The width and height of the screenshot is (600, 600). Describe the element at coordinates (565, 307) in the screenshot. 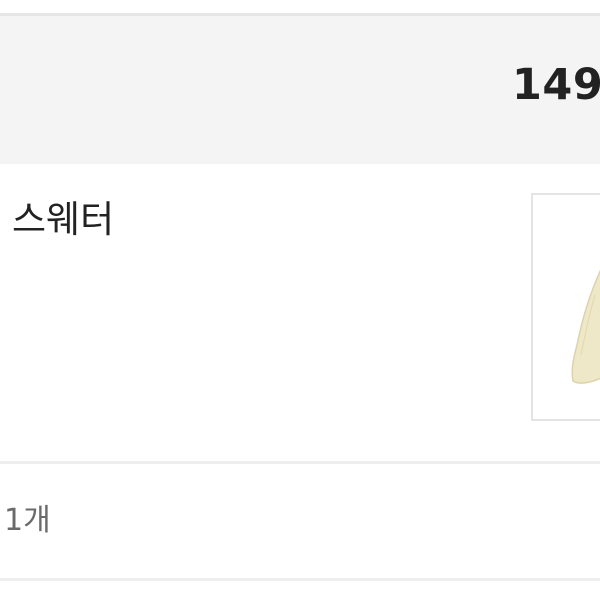

I see `product-thumbnail` at that location.